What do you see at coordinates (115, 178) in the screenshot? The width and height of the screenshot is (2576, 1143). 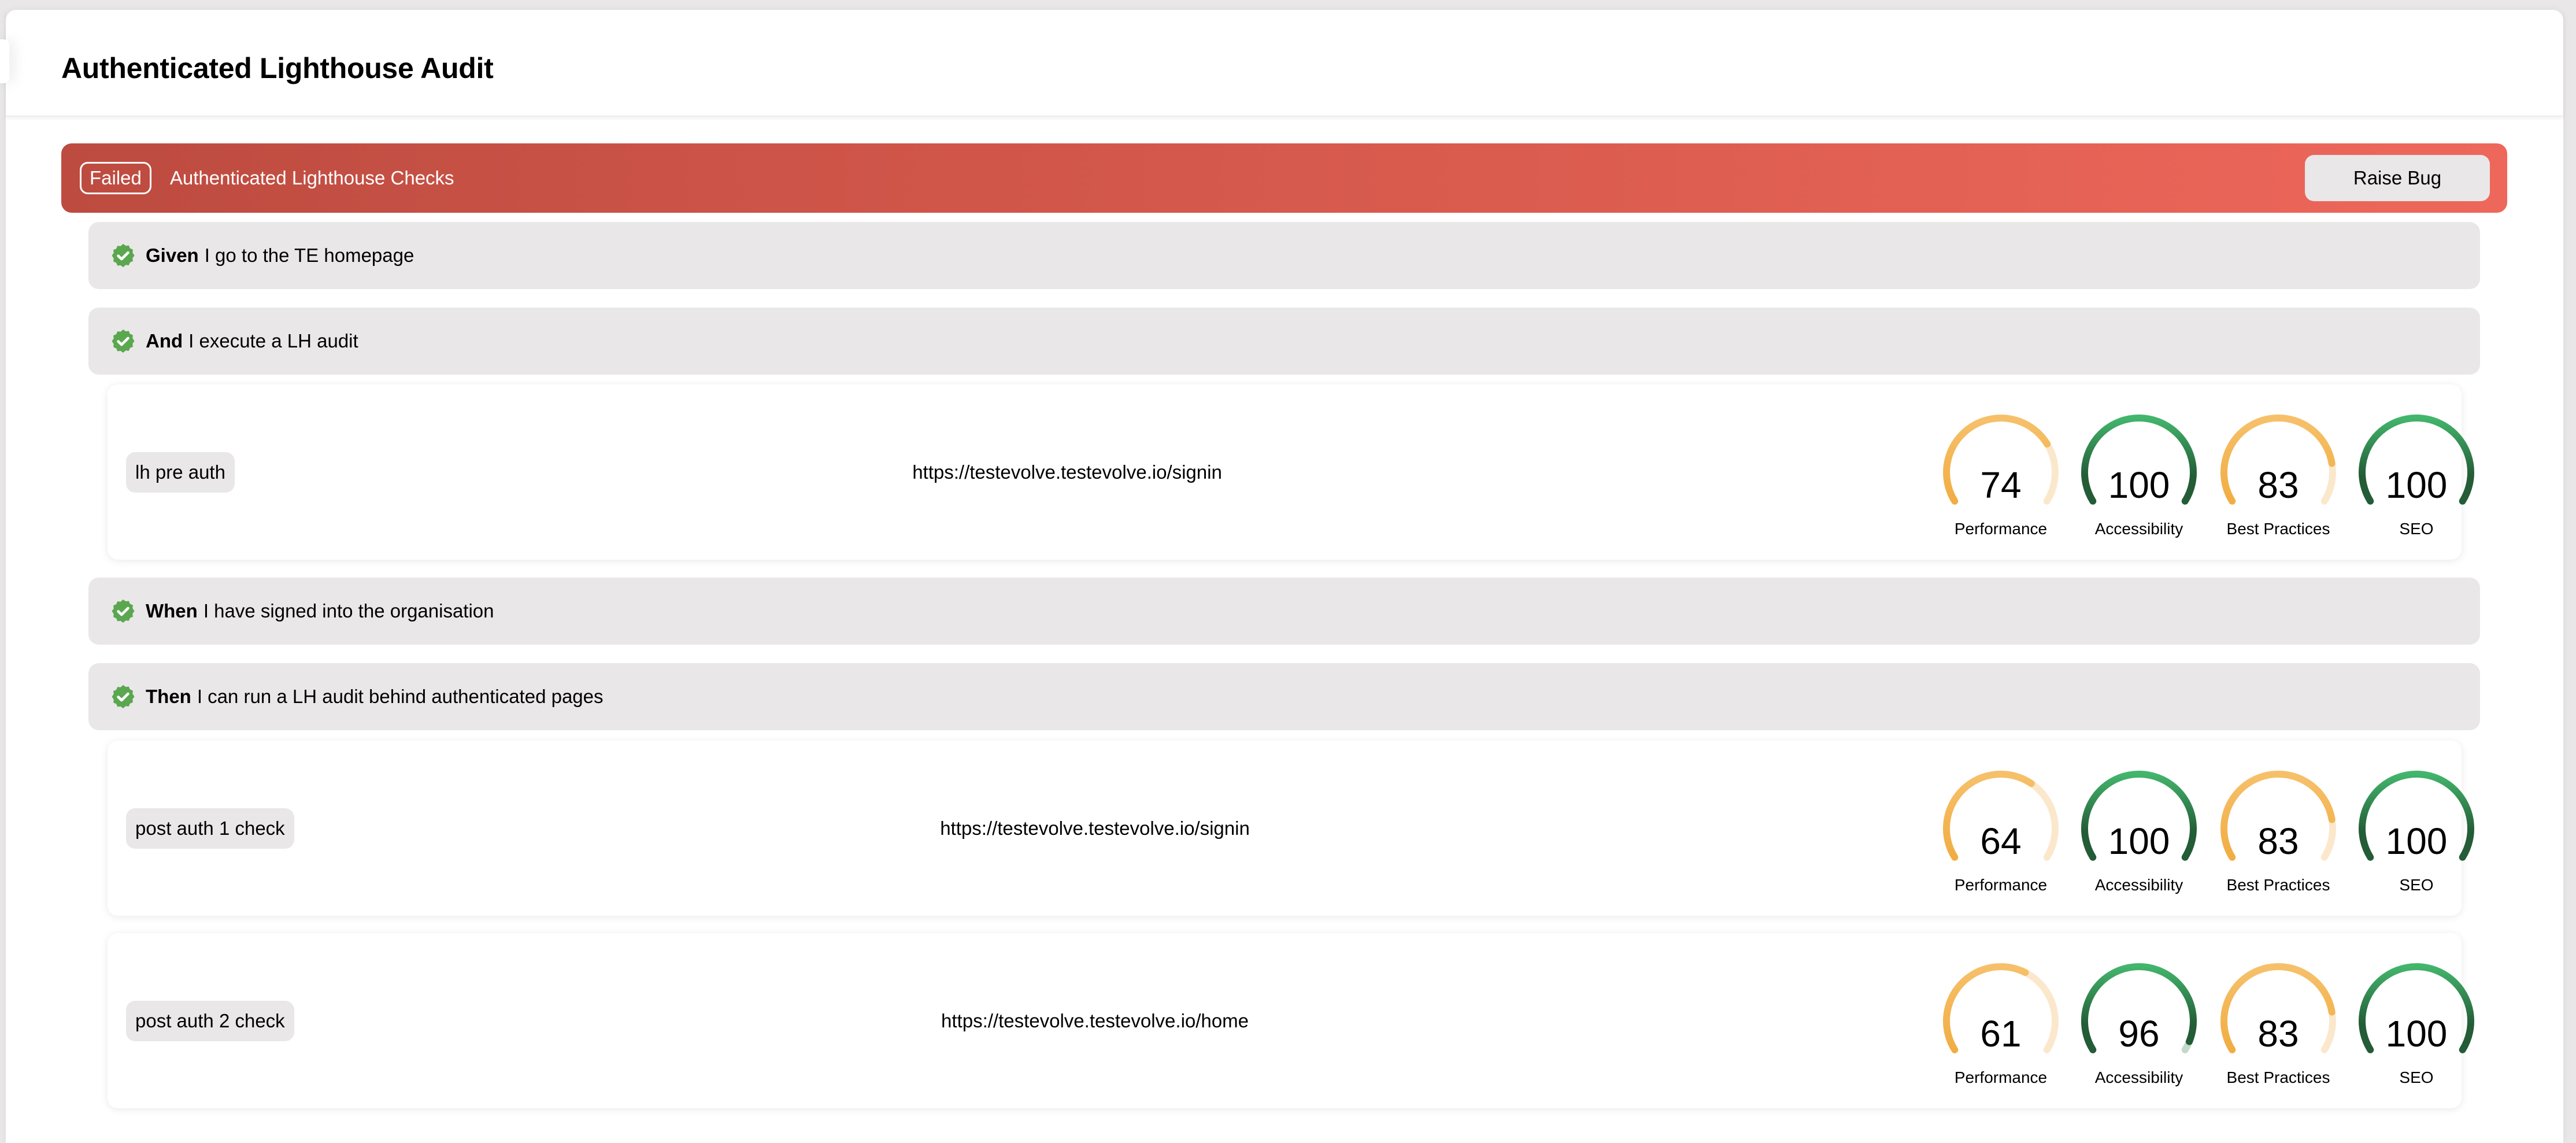 I see `status-badge: Failed` at bounding box center [115, 178].